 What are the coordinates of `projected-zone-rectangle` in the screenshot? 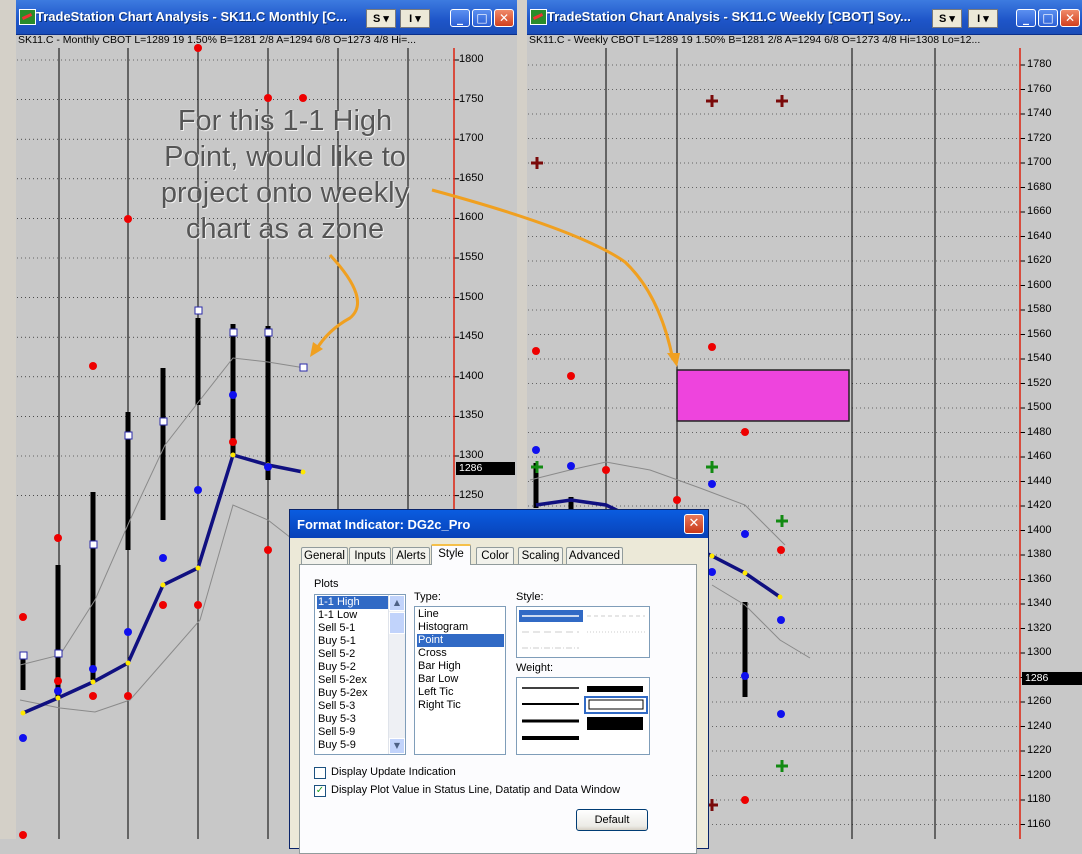 It's located at (763, 395).